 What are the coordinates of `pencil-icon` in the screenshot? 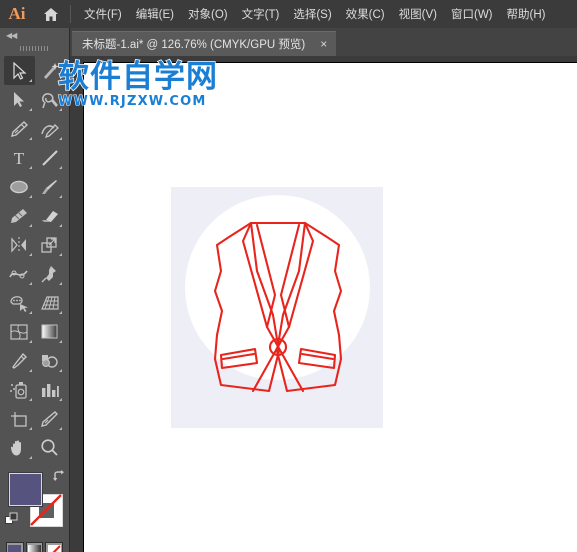 It's located at (19, 215).